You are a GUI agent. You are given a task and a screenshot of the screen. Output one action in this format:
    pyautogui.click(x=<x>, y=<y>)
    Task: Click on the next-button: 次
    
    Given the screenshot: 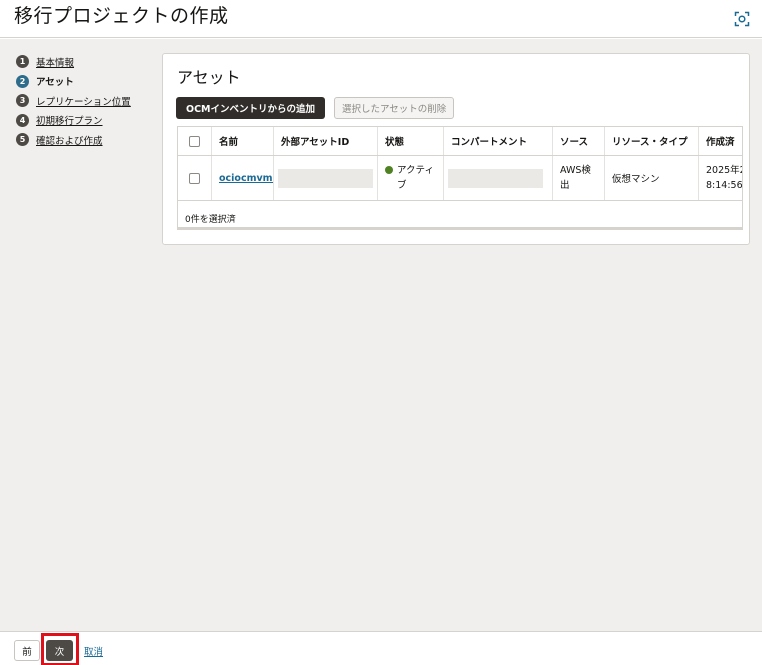 What is the action you would take?
    pyautogui.click(x=59, y=650)
    